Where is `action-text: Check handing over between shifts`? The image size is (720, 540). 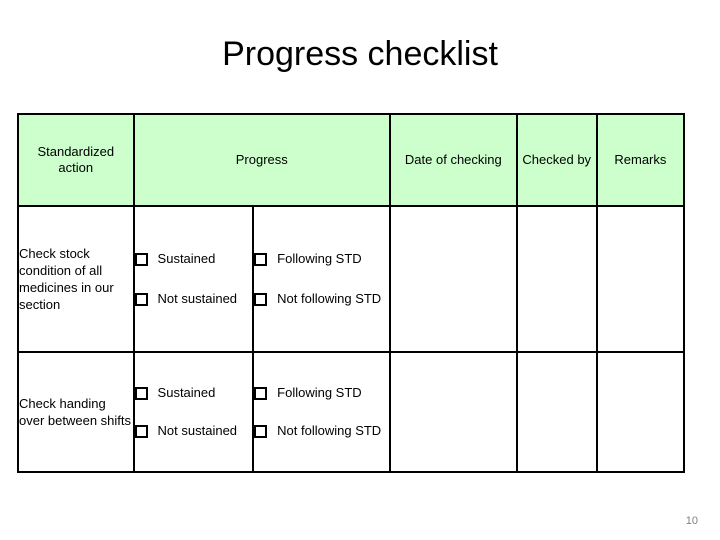 action-text: Check handing over between shifts is located at coordinates (75, 412).